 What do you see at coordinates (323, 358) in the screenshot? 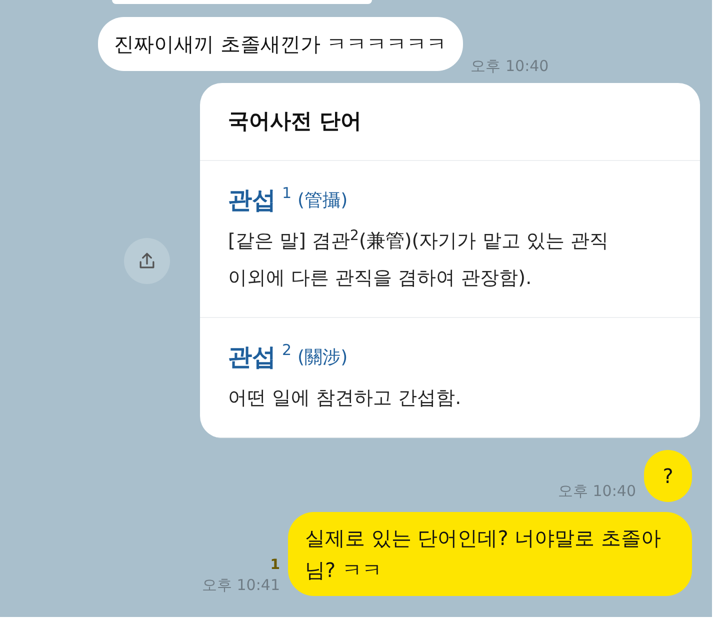
I see `entry-hanja: (關涉)` at bounding box center [323, 358].